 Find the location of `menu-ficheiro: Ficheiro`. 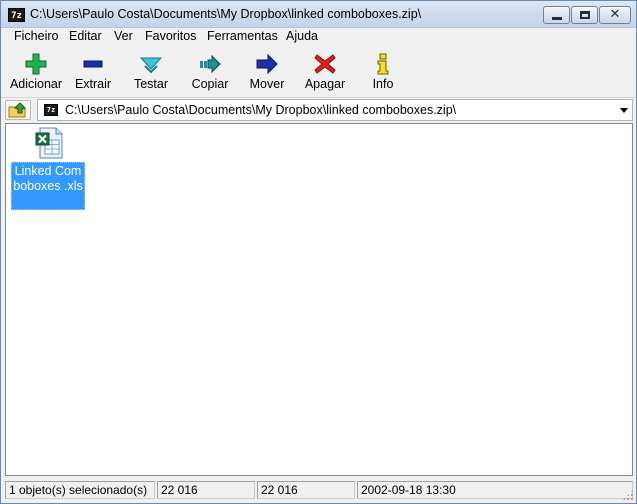

menu-ficheiro: Ficheiro is located at coordinates (36, 36).